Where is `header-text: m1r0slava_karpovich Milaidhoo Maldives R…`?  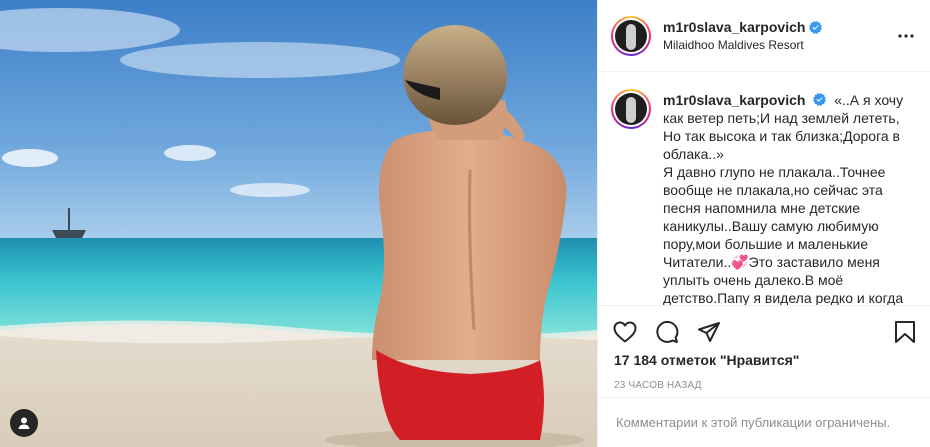 header-text: m1r0slava_karpovich Milaidhoo Maldives R… is located at coordinates (778, 35).